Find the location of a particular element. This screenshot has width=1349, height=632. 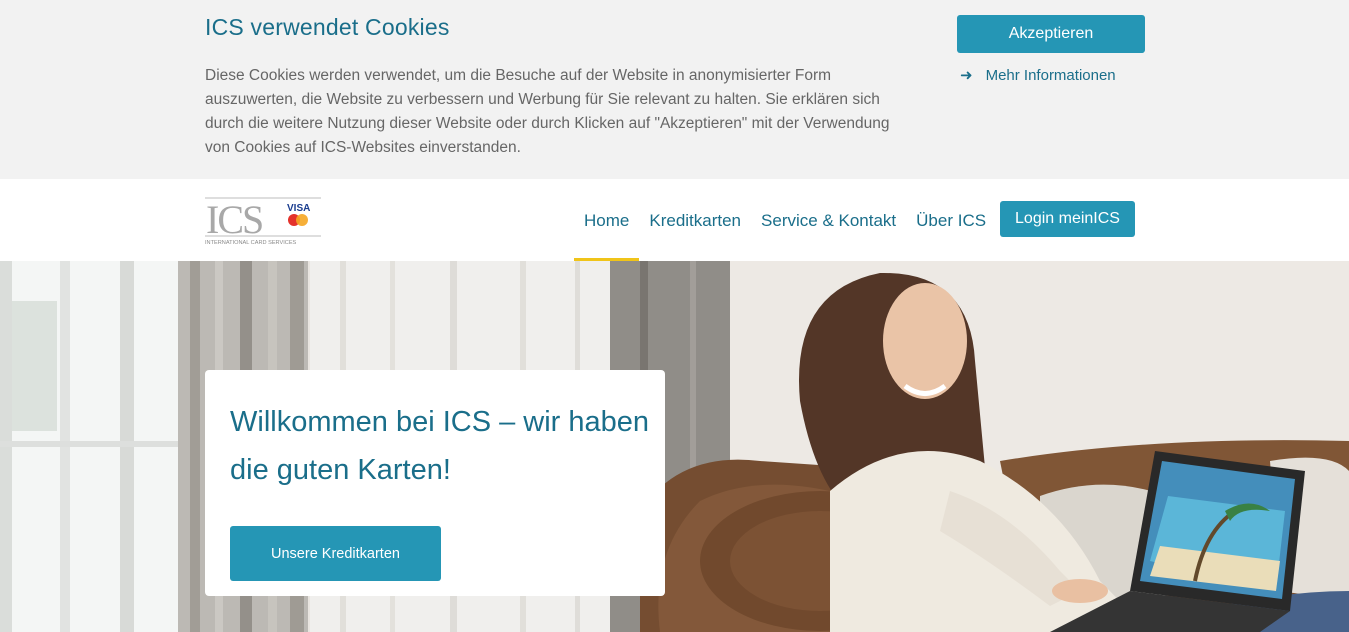

nav-item-home: Home is located at coordinates (607, 220).